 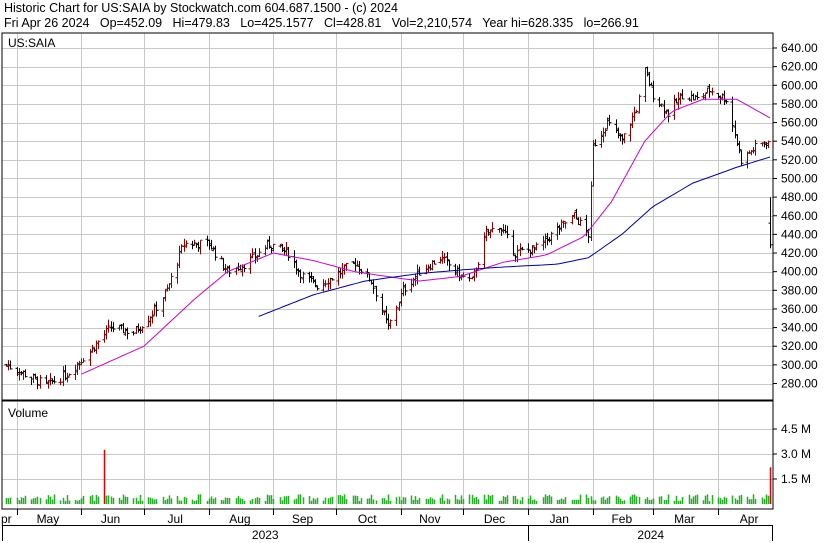 What do you see at coordinates (32, 43) in the screenshot?
I see `ticker-label: US:SAIA` at bounding box center [32, 43].